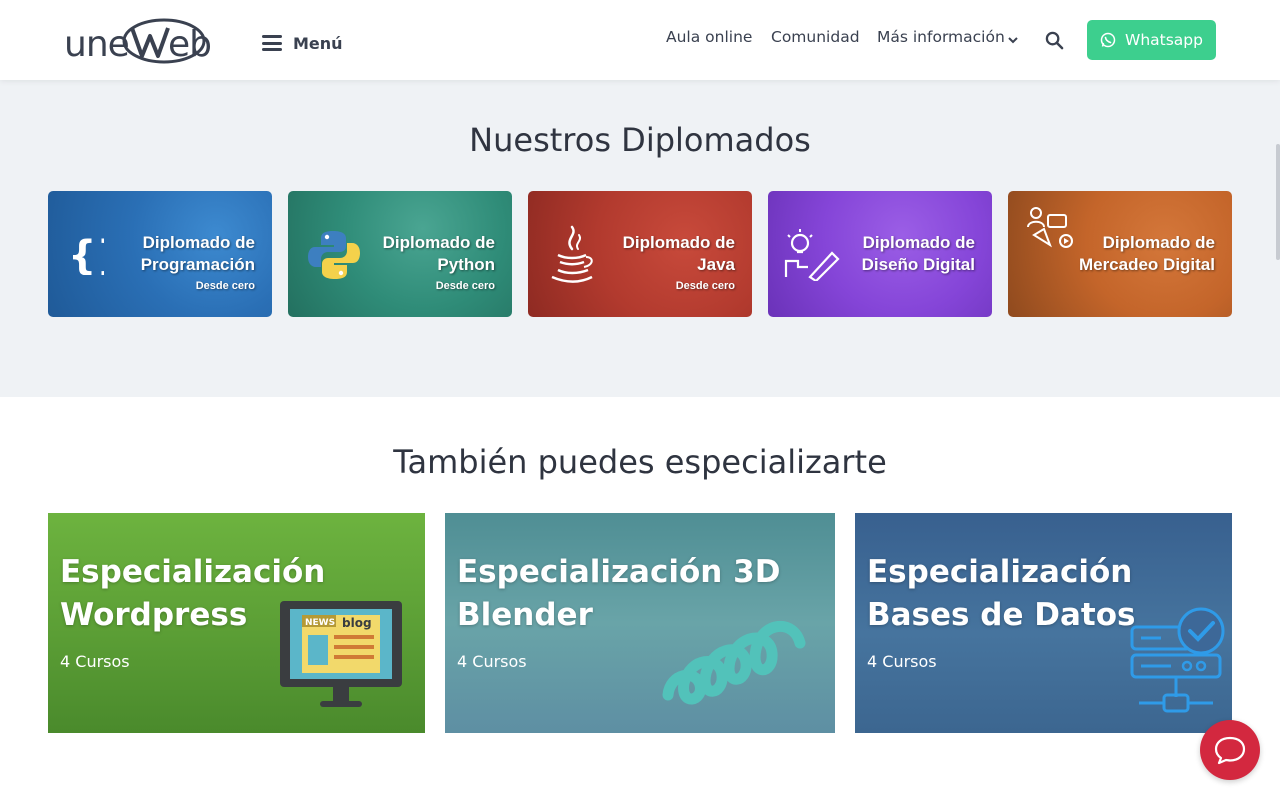  What do you see at coordinates (1146, 253) in the screenshot?
I see `diplomado-title: Diplomado de Mercadeo Digital` at bounding box center [1146, 253].